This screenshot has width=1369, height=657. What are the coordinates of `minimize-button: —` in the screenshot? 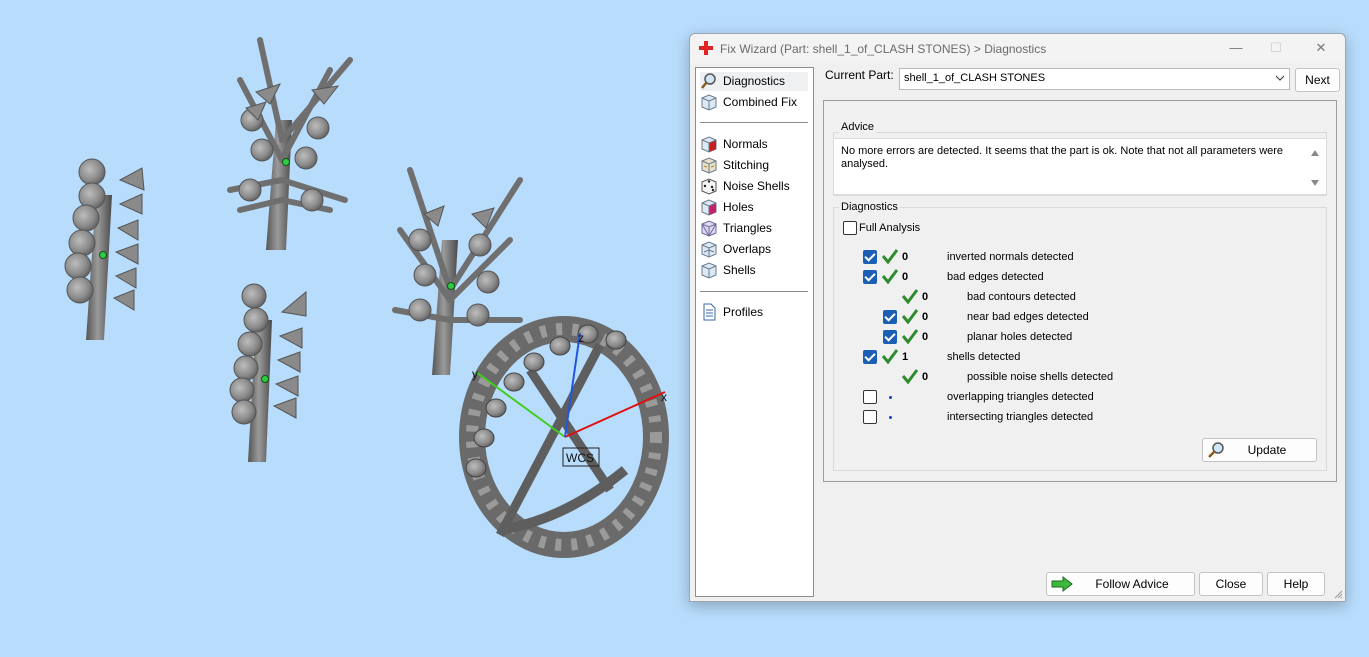 It's located at (1236, 48).